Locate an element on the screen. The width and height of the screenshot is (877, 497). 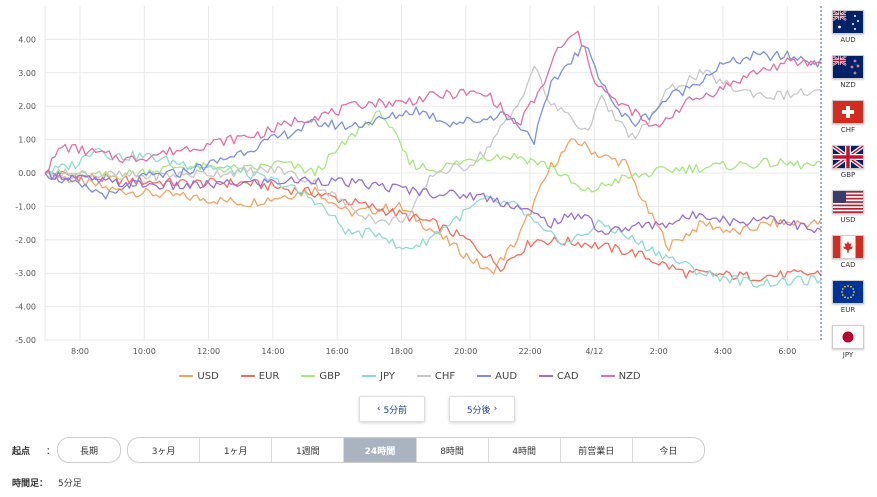
currency-flag-list: AUD NZD CHF GBP USD CAD EUR JPY is located at coordinates (848, 188).